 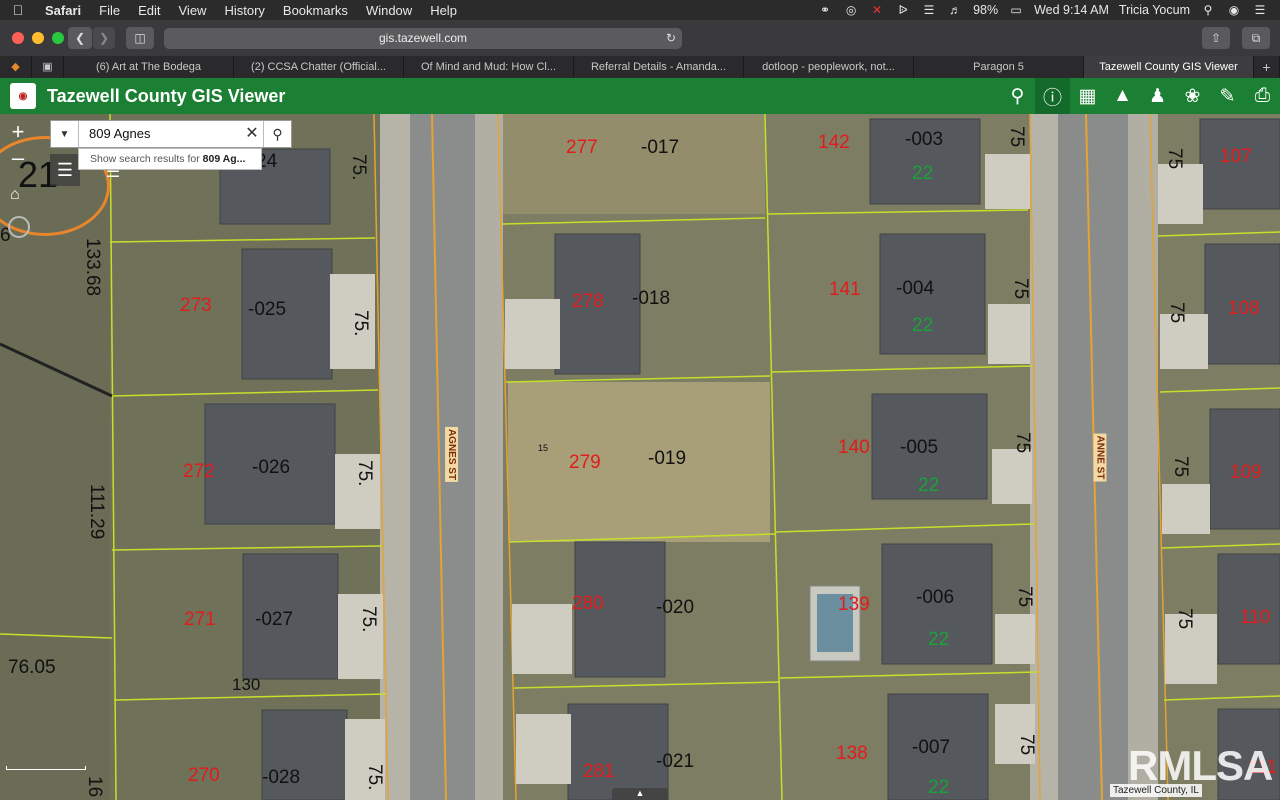 What do you see at coordinates (1184, 619) in the screenshot?
I see `dimension-label: 75` at bounding box center [1184, 619].